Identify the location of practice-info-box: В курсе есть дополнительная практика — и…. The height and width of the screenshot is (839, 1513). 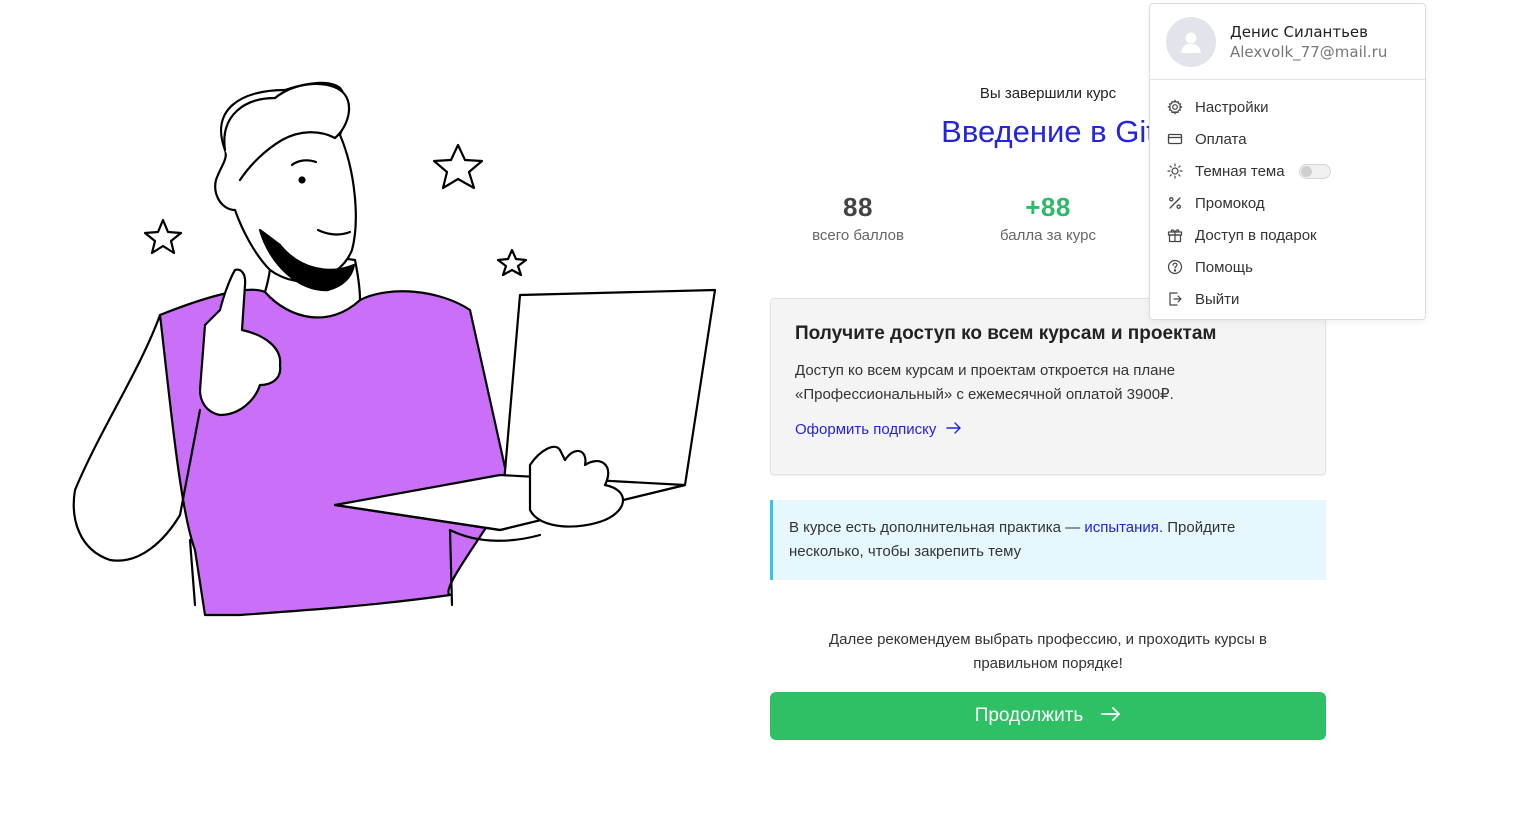
(1048, 540).